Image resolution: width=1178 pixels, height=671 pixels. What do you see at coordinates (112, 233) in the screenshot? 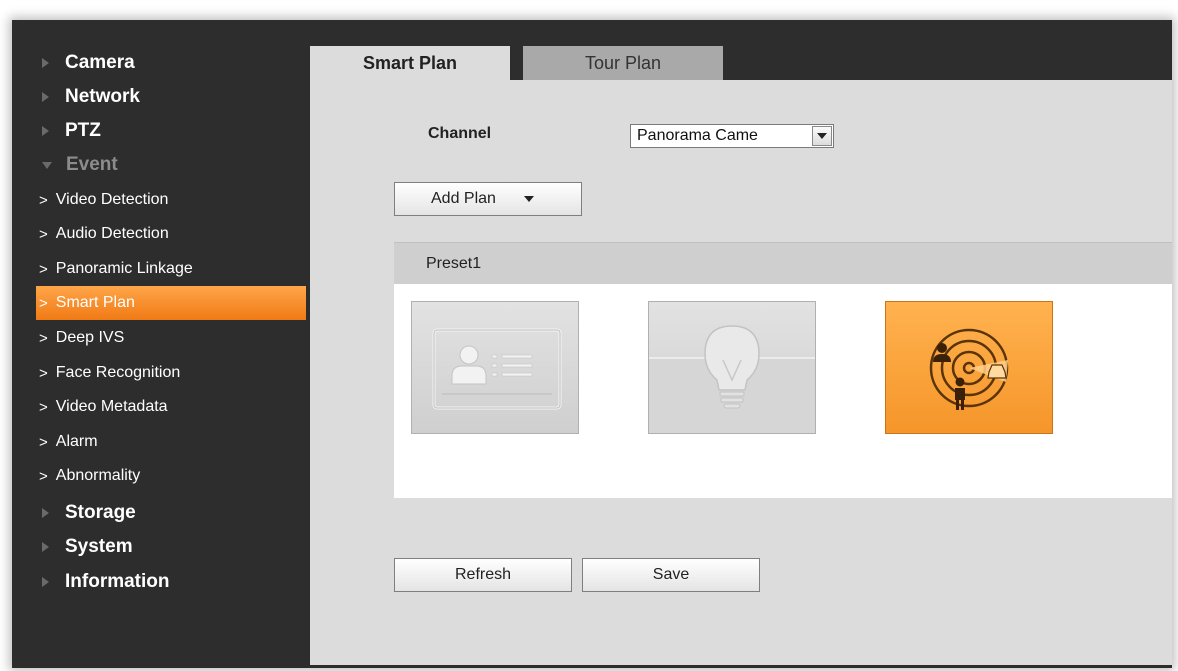
I see `sidebar-item-label: Audio Detection` at bounding box center [112, 233].